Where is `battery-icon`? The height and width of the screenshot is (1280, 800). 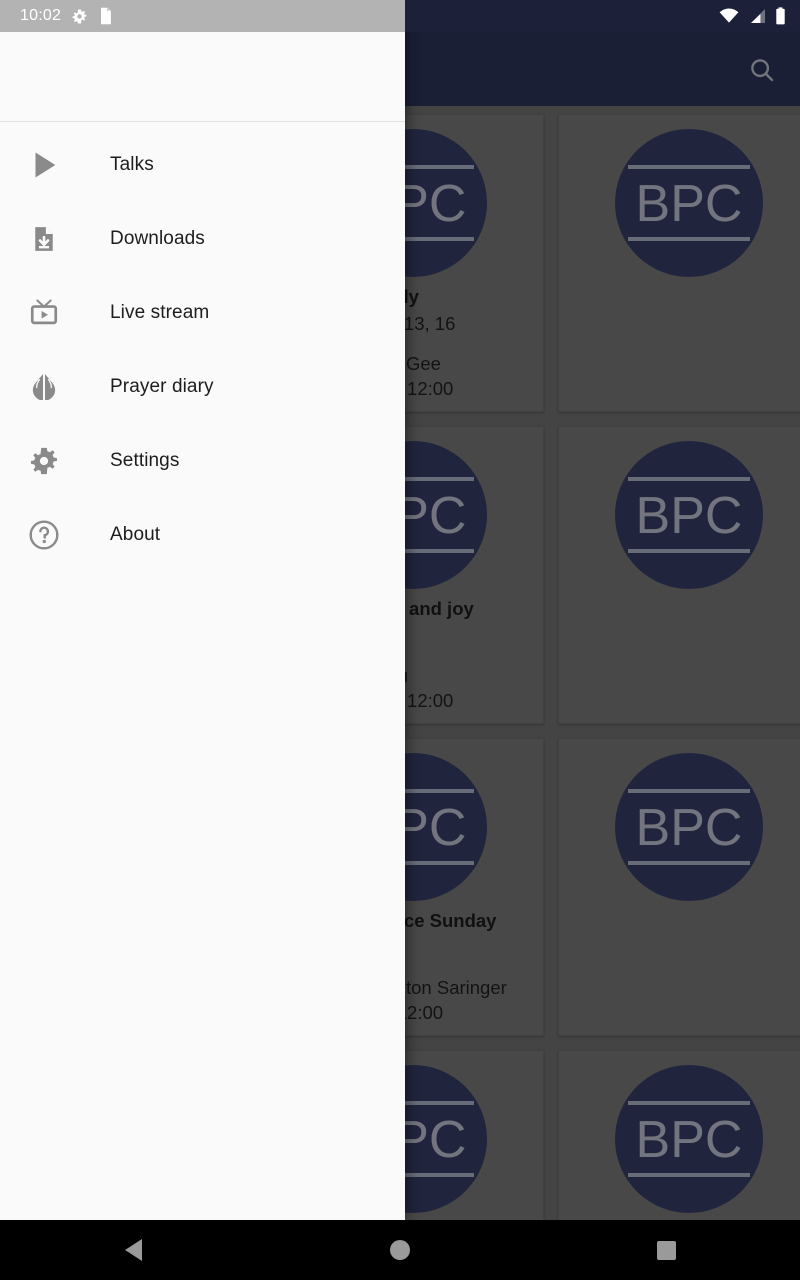 battery-icon is located at coordinates (780, 16).